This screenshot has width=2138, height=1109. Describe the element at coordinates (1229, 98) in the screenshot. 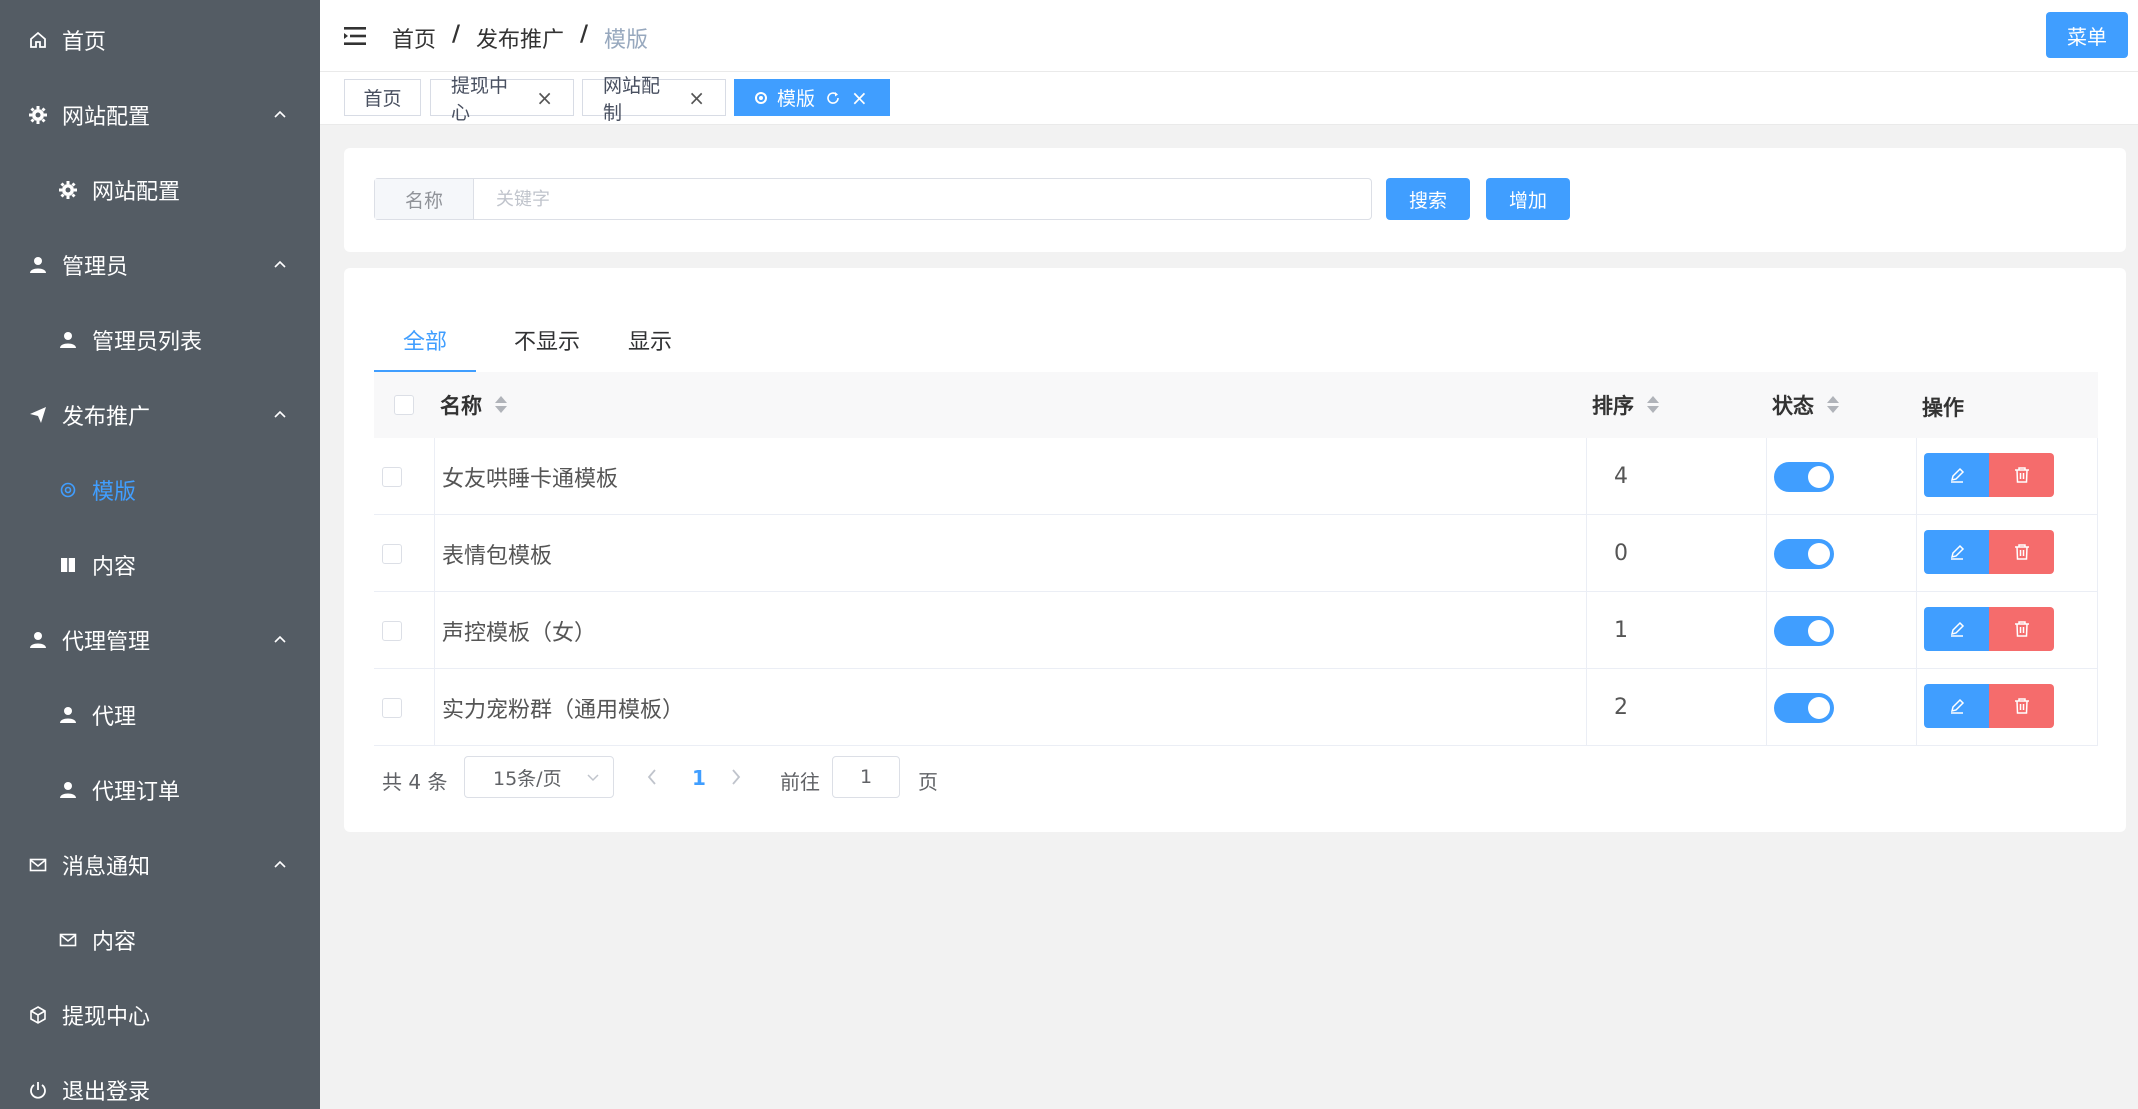

I see `tags-view: 首页 提现中心 × 网站配制 × 模版 ×` at that location.